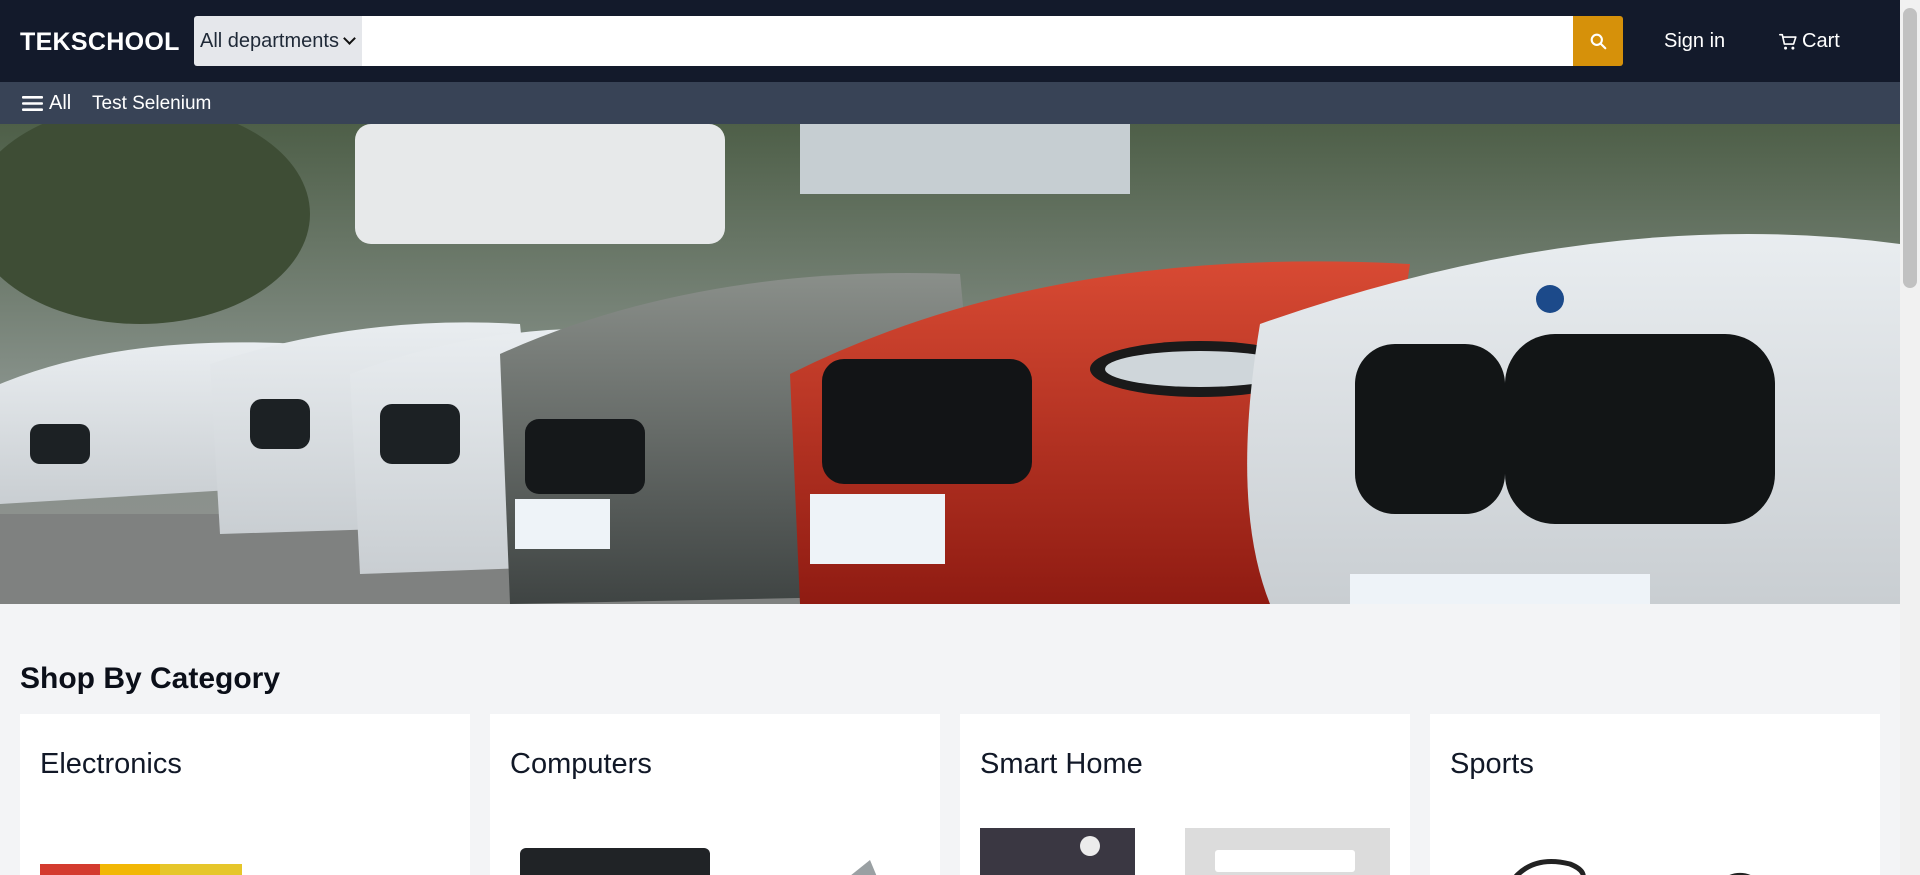 This screenshot has height=875, width=1920. What do you see at coordinates (150, 678) in the screenshot?
I see `section-title: Shop By Category` at bounding box center [150, 678].